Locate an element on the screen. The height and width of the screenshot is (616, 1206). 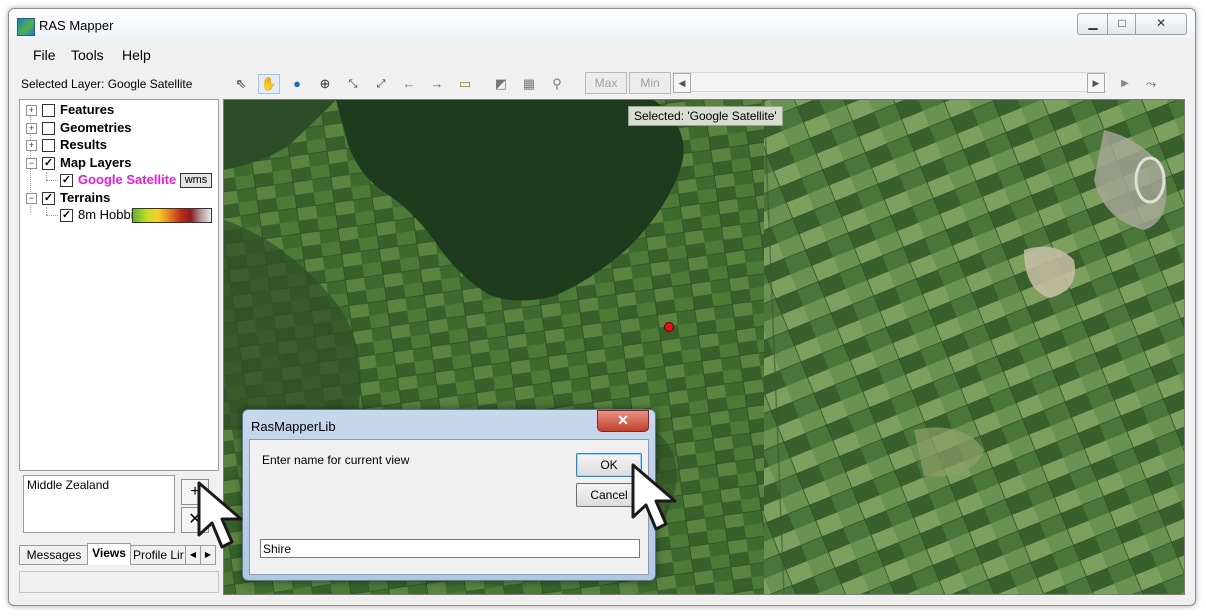
max-button: Max is located at coordinates (606, 83).